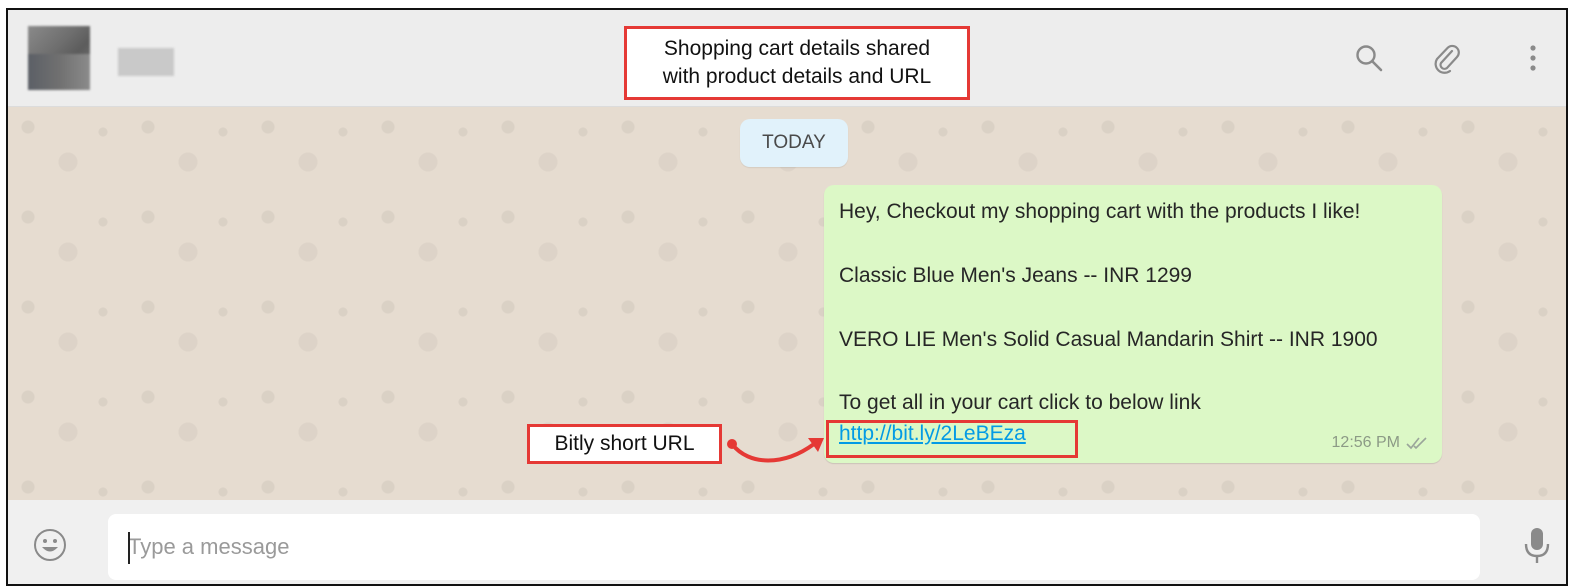 This screenshot has height=588, width=1573. What do you see at coordinates (146, 62) in the screenshot?
I see `contact-name-blurred` at bounding box center [146, 62].